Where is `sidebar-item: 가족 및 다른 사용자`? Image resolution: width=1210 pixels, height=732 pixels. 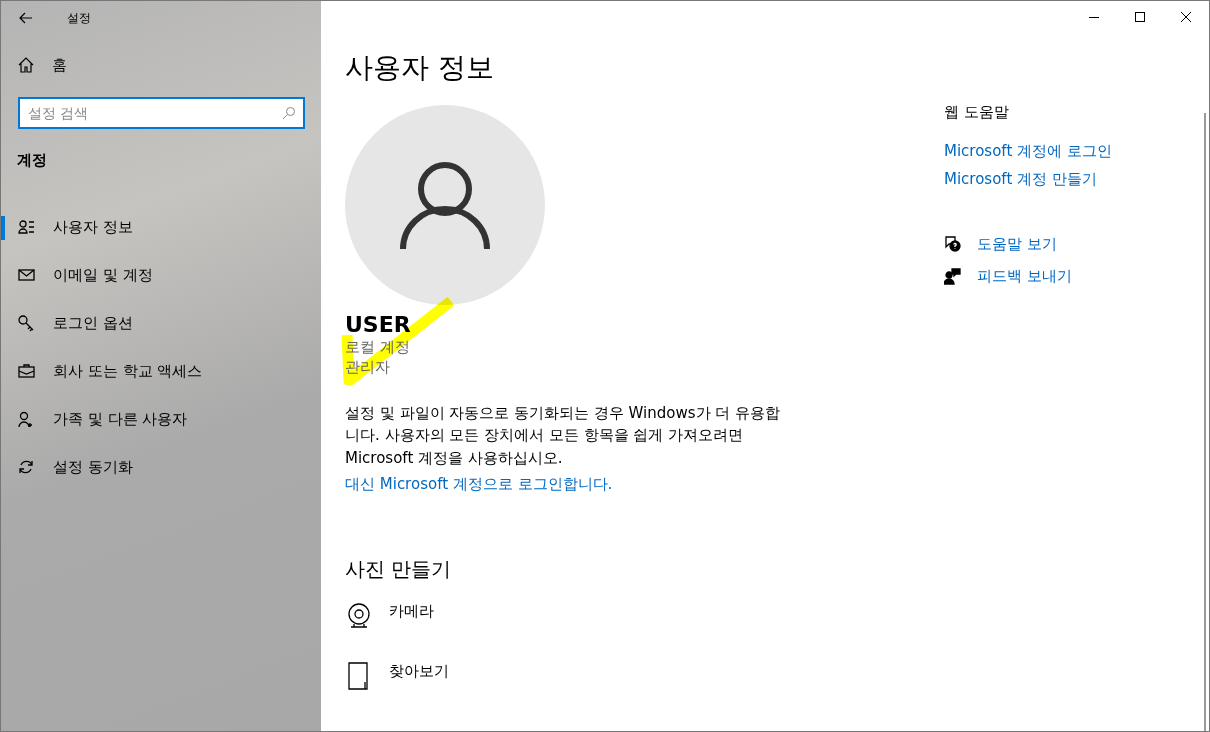
sidebar-item: 가족 및 다른 사용자 is located at coordinates (161, 419).